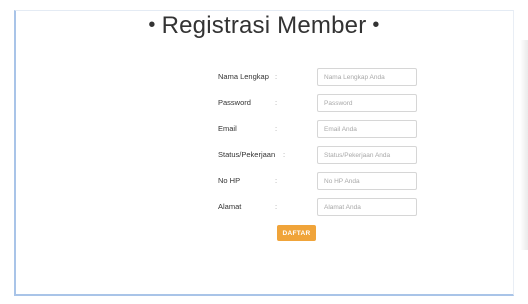  I want to click on title-text: Registrasi Member, so click(264, 25).